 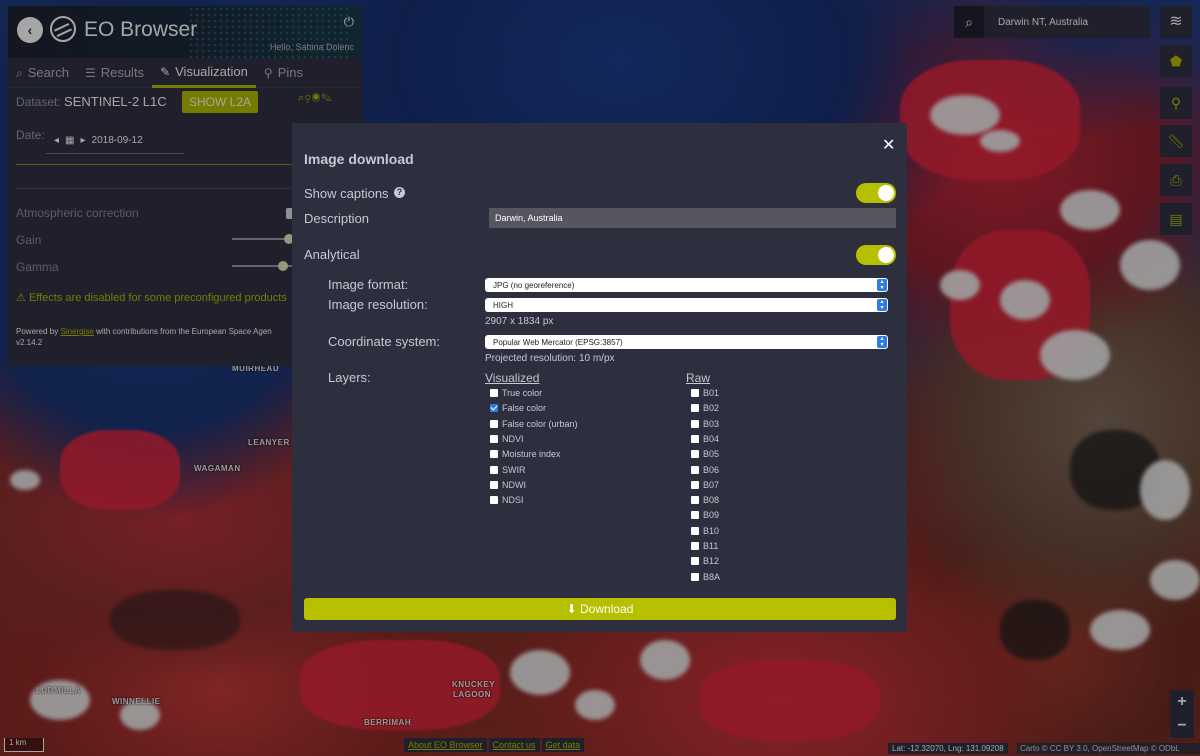 What do you see at coordinates (711, 423) in the screenshot?
I see `band-label: B03` at bounding box center [711, 423].